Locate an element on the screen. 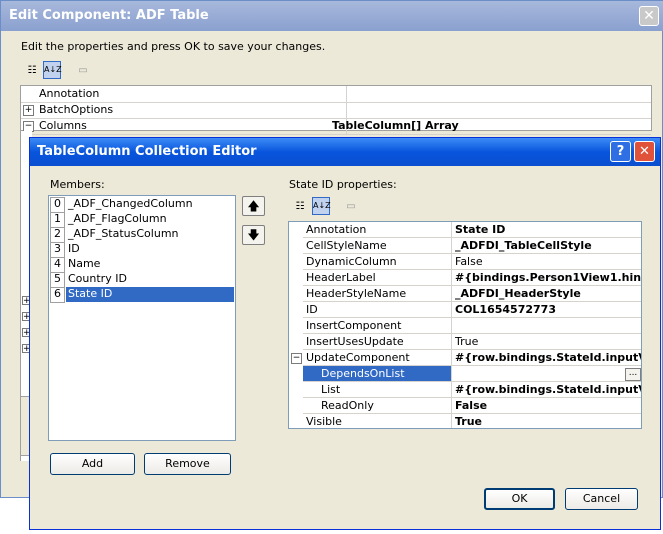 The width and height of the screenshot is (663, 534). property-name: Annotation is located at coordinates (377, 230).